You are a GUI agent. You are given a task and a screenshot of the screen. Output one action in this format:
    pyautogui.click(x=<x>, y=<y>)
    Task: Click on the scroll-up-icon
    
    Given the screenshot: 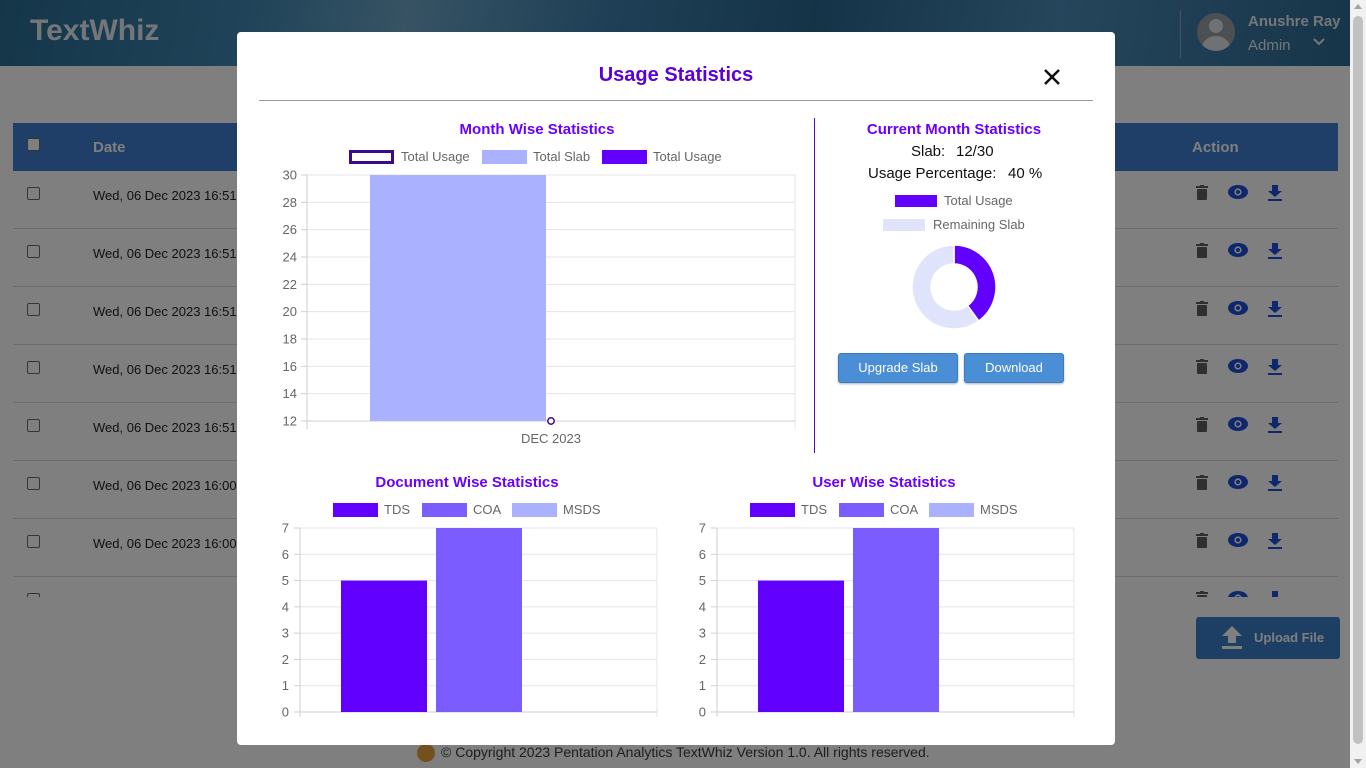 What is the action you would take?
    pyautogui.click(x=1358, y=6)
    